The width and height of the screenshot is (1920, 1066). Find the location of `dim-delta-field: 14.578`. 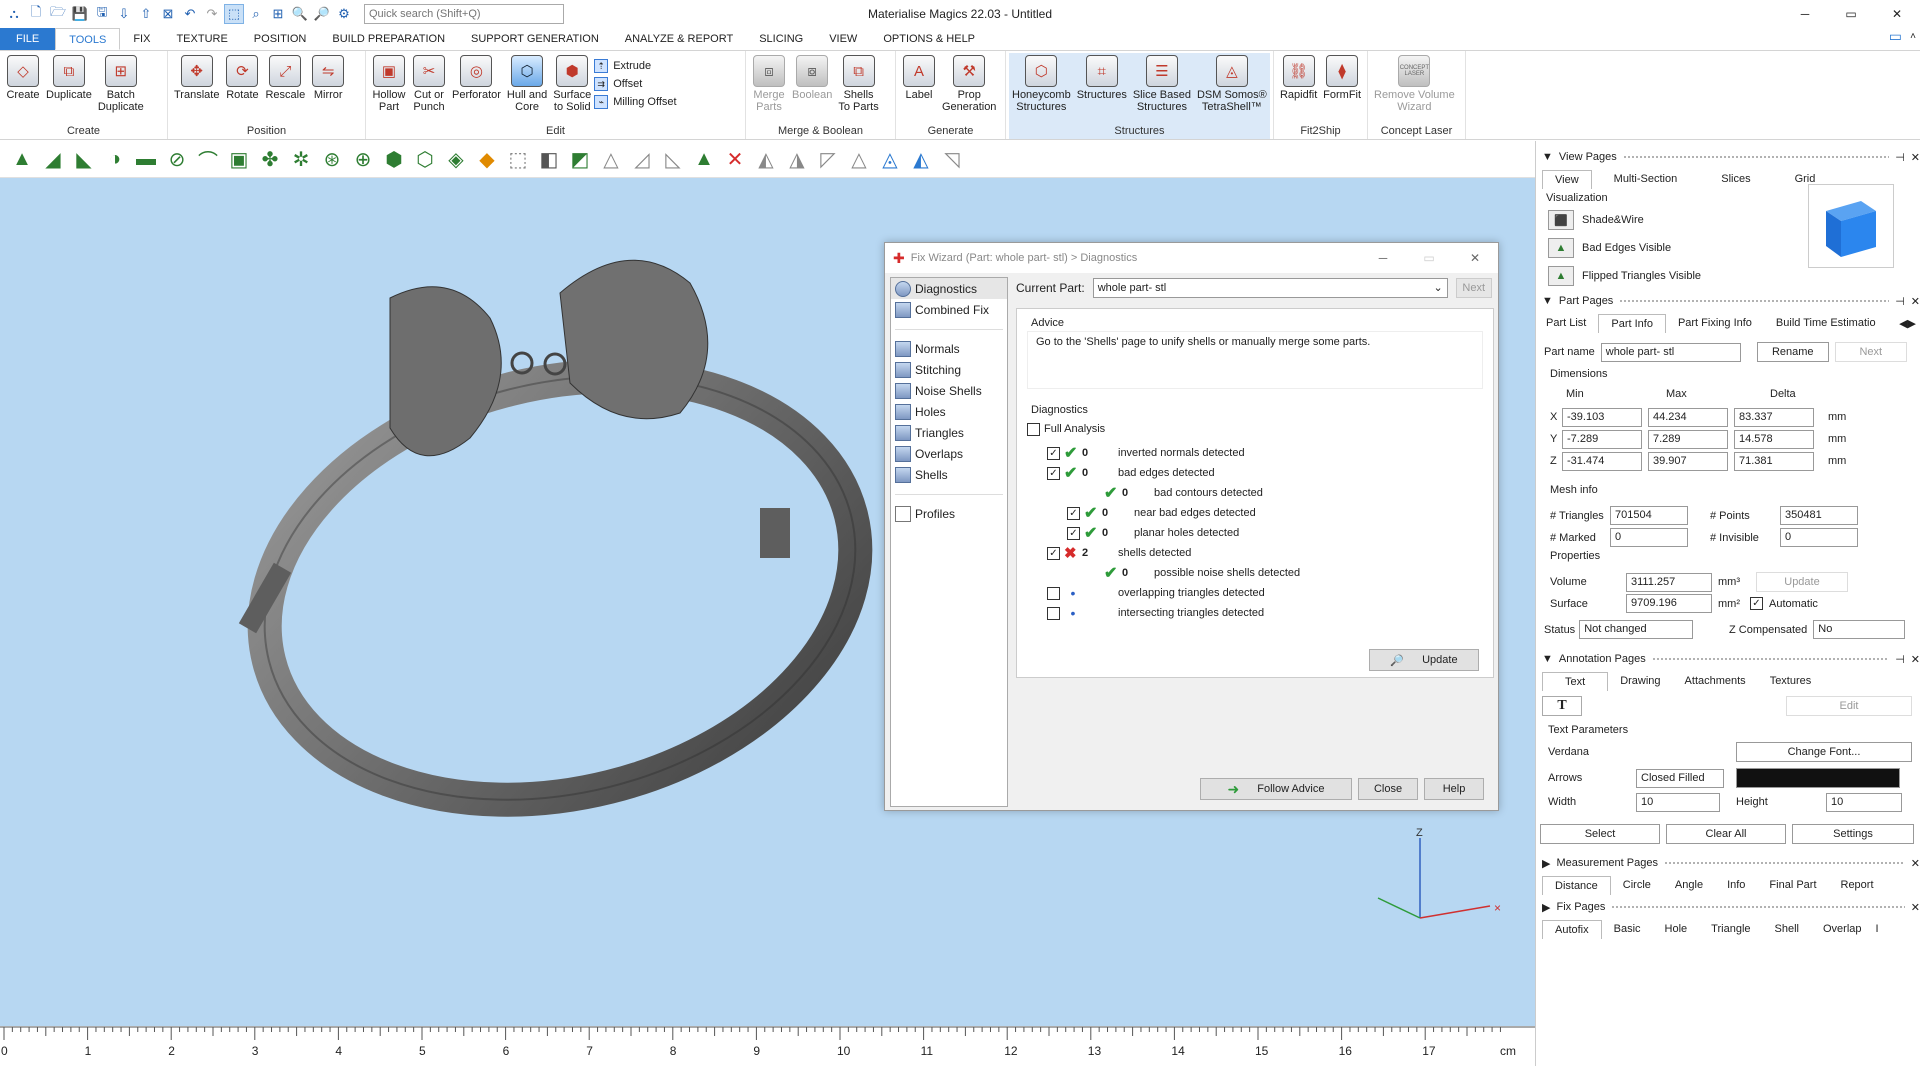

dim-delta-field: 14.578 is located at coordinates (1774, 439).